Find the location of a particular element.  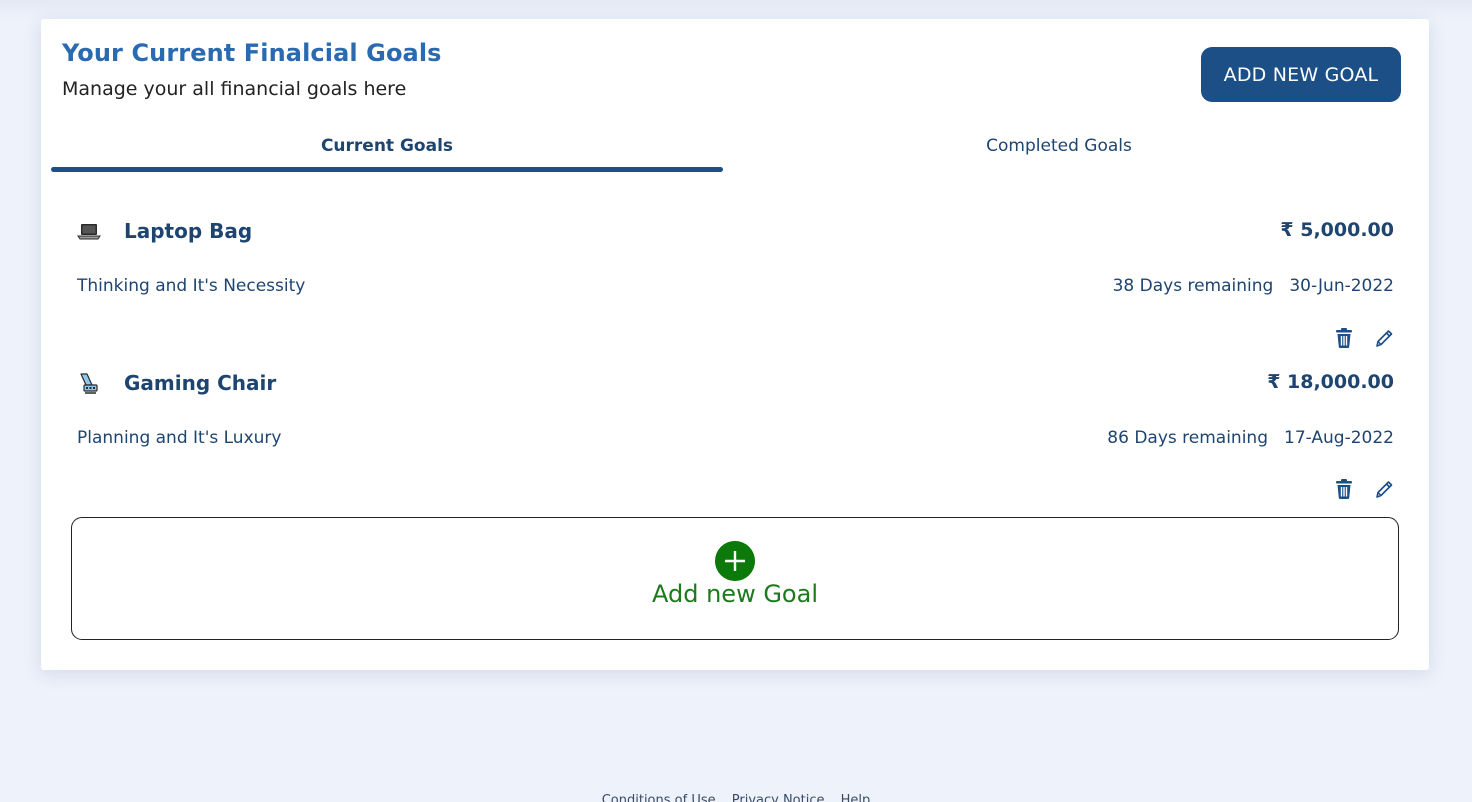

goal-name: Laptop Bag is located at coordinates (188, 231).